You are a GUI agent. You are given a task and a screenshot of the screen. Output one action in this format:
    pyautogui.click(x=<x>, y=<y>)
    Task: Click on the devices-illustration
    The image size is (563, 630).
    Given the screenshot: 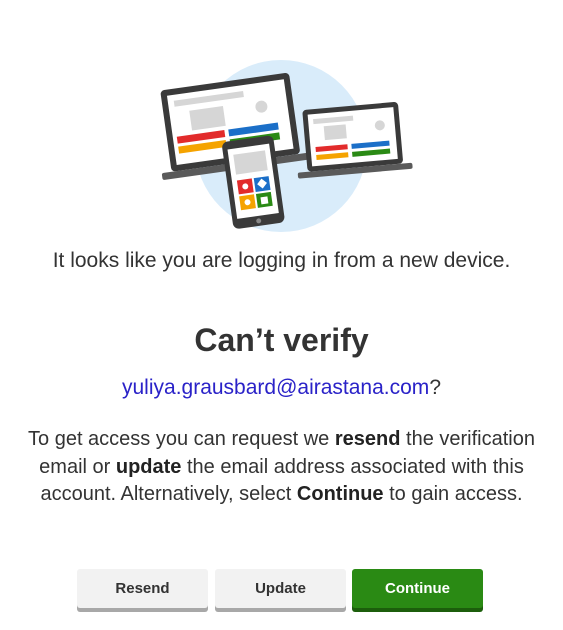 What is the action you would take?
    pyautogui.click(x=282, y=147)
    